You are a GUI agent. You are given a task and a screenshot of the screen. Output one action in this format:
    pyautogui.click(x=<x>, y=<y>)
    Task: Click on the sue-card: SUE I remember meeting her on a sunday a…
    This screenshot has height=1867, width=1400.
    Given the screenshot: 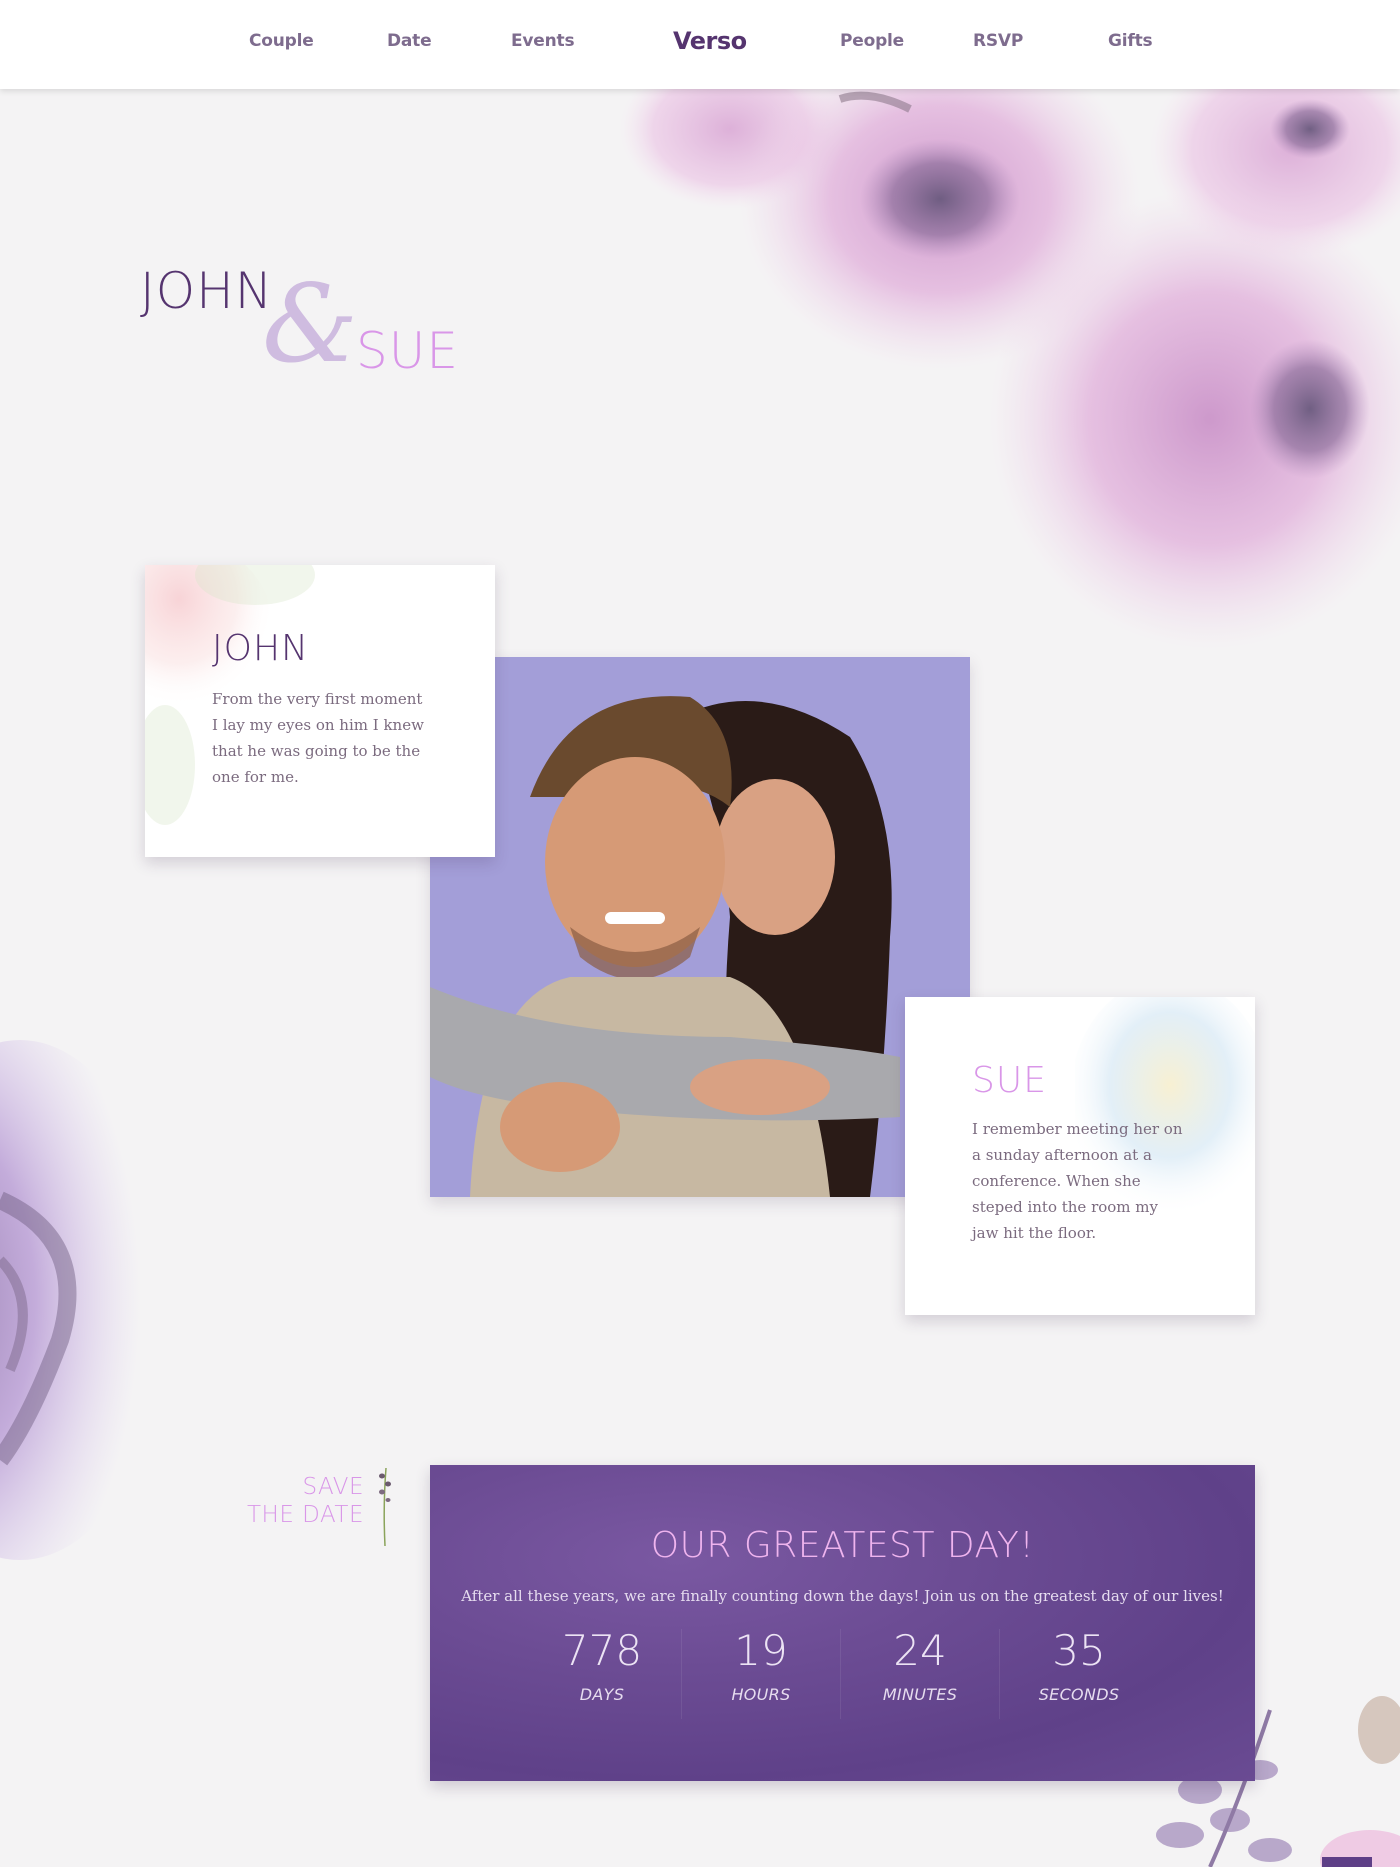 What is the action you would take?
    pyautogui.click(x=1080, y=1156)
    